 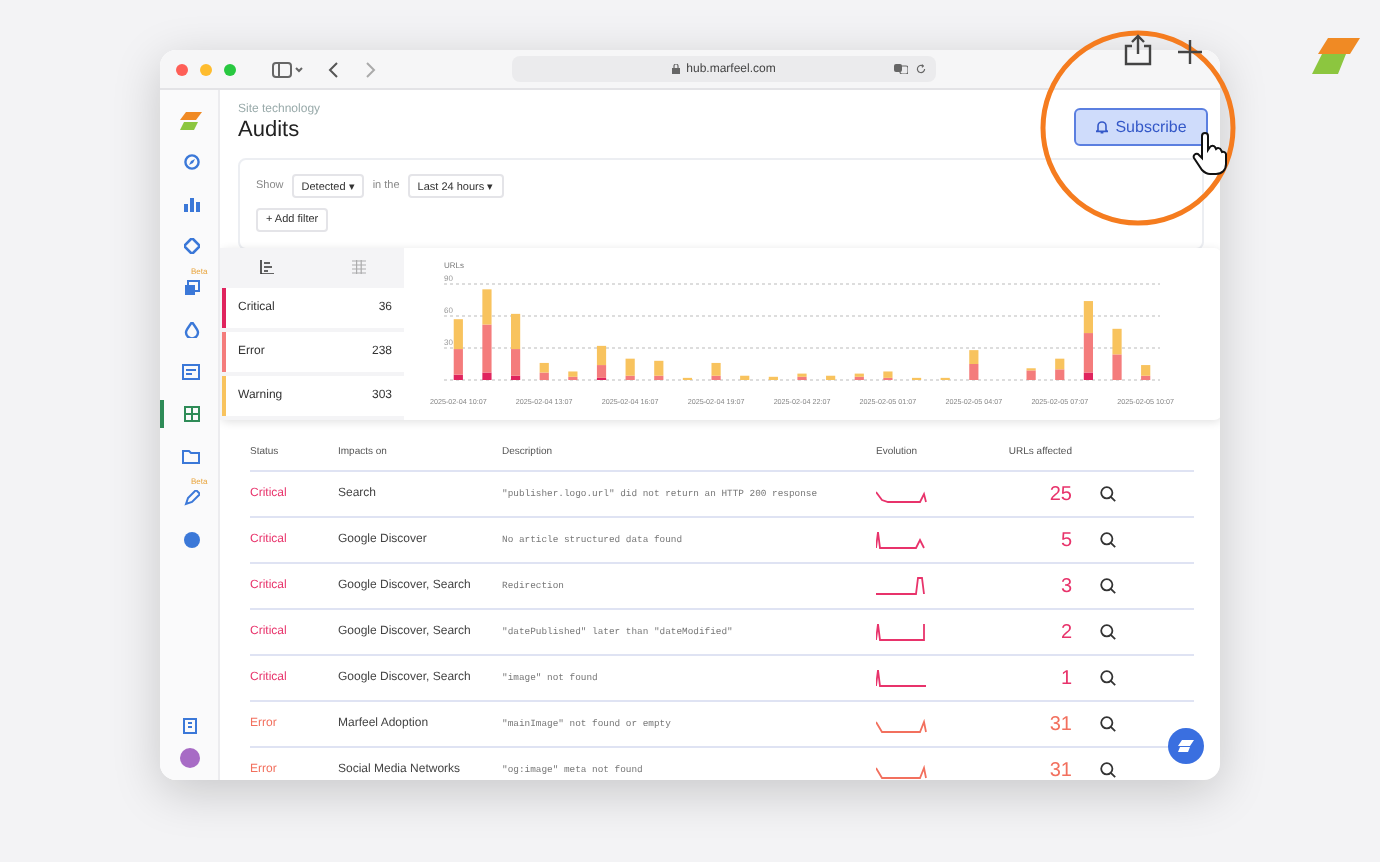 What do you see at coordinates (191, 330) in the screenshot?
I see `drop-icon` at bounding box center [191, 330].